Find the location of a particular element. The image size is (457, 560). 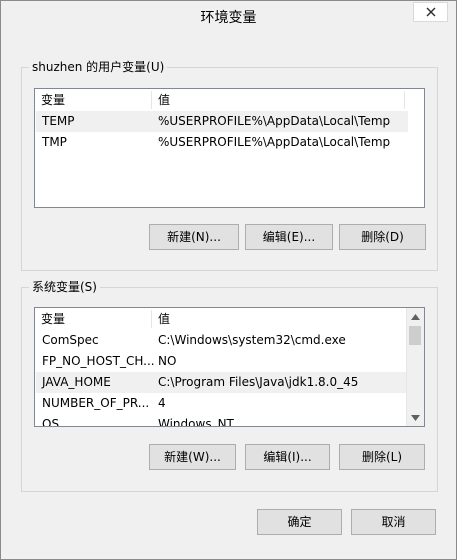

variable-name: JAVA_HOME is located at coordinates (76, 382).